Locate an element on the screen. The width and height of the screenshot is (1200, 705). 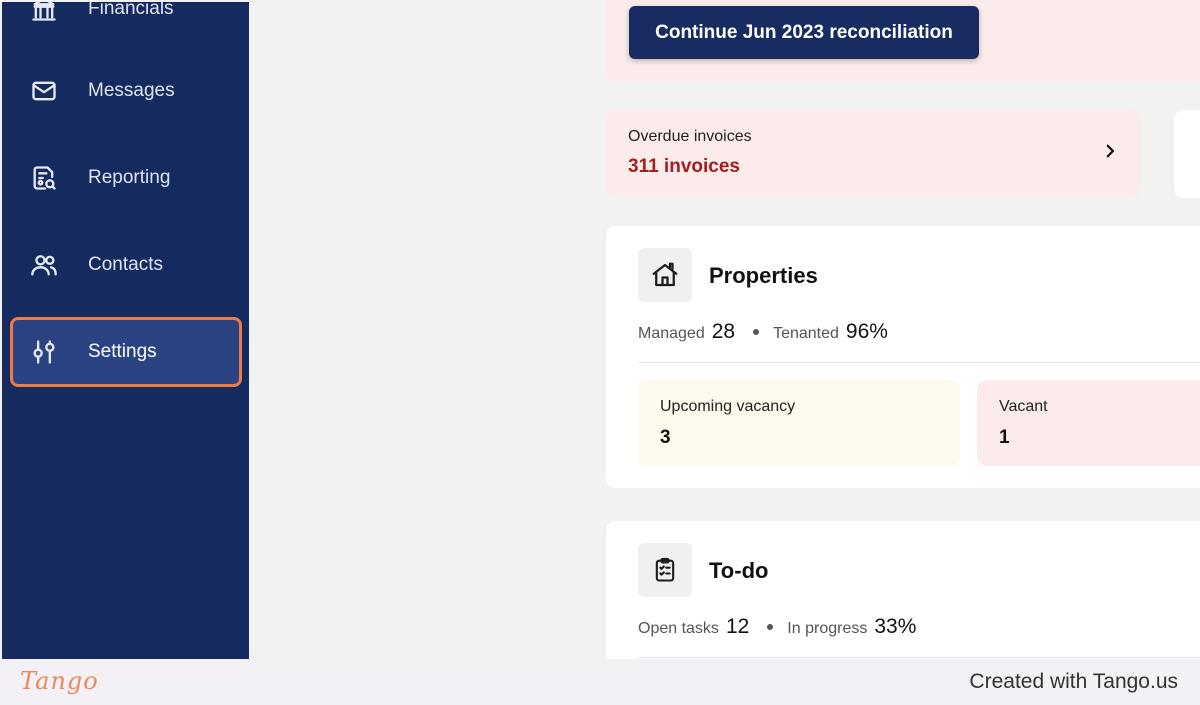
in-progress-value: 33% is located at coordinates (895, 626).